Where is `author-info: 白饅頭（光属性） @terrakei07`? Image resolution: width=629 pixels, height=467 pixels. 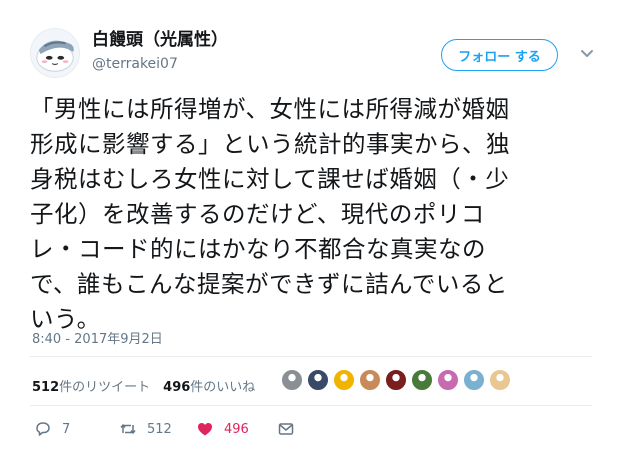
author-info: 白饅頭（光属性） @terrakei07 is located at coordinates (160, 51).